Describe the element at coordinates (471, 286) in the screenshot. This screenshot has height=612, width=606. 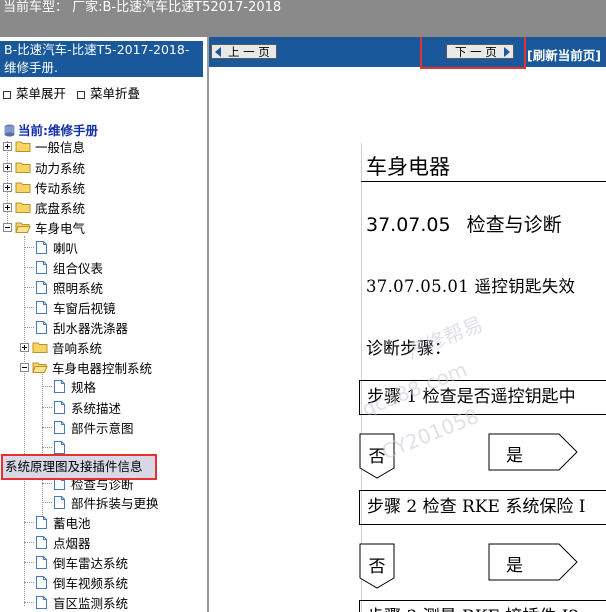
I see `topic-heading: 37.07.05.01 遥控钥匙失效` at that location.